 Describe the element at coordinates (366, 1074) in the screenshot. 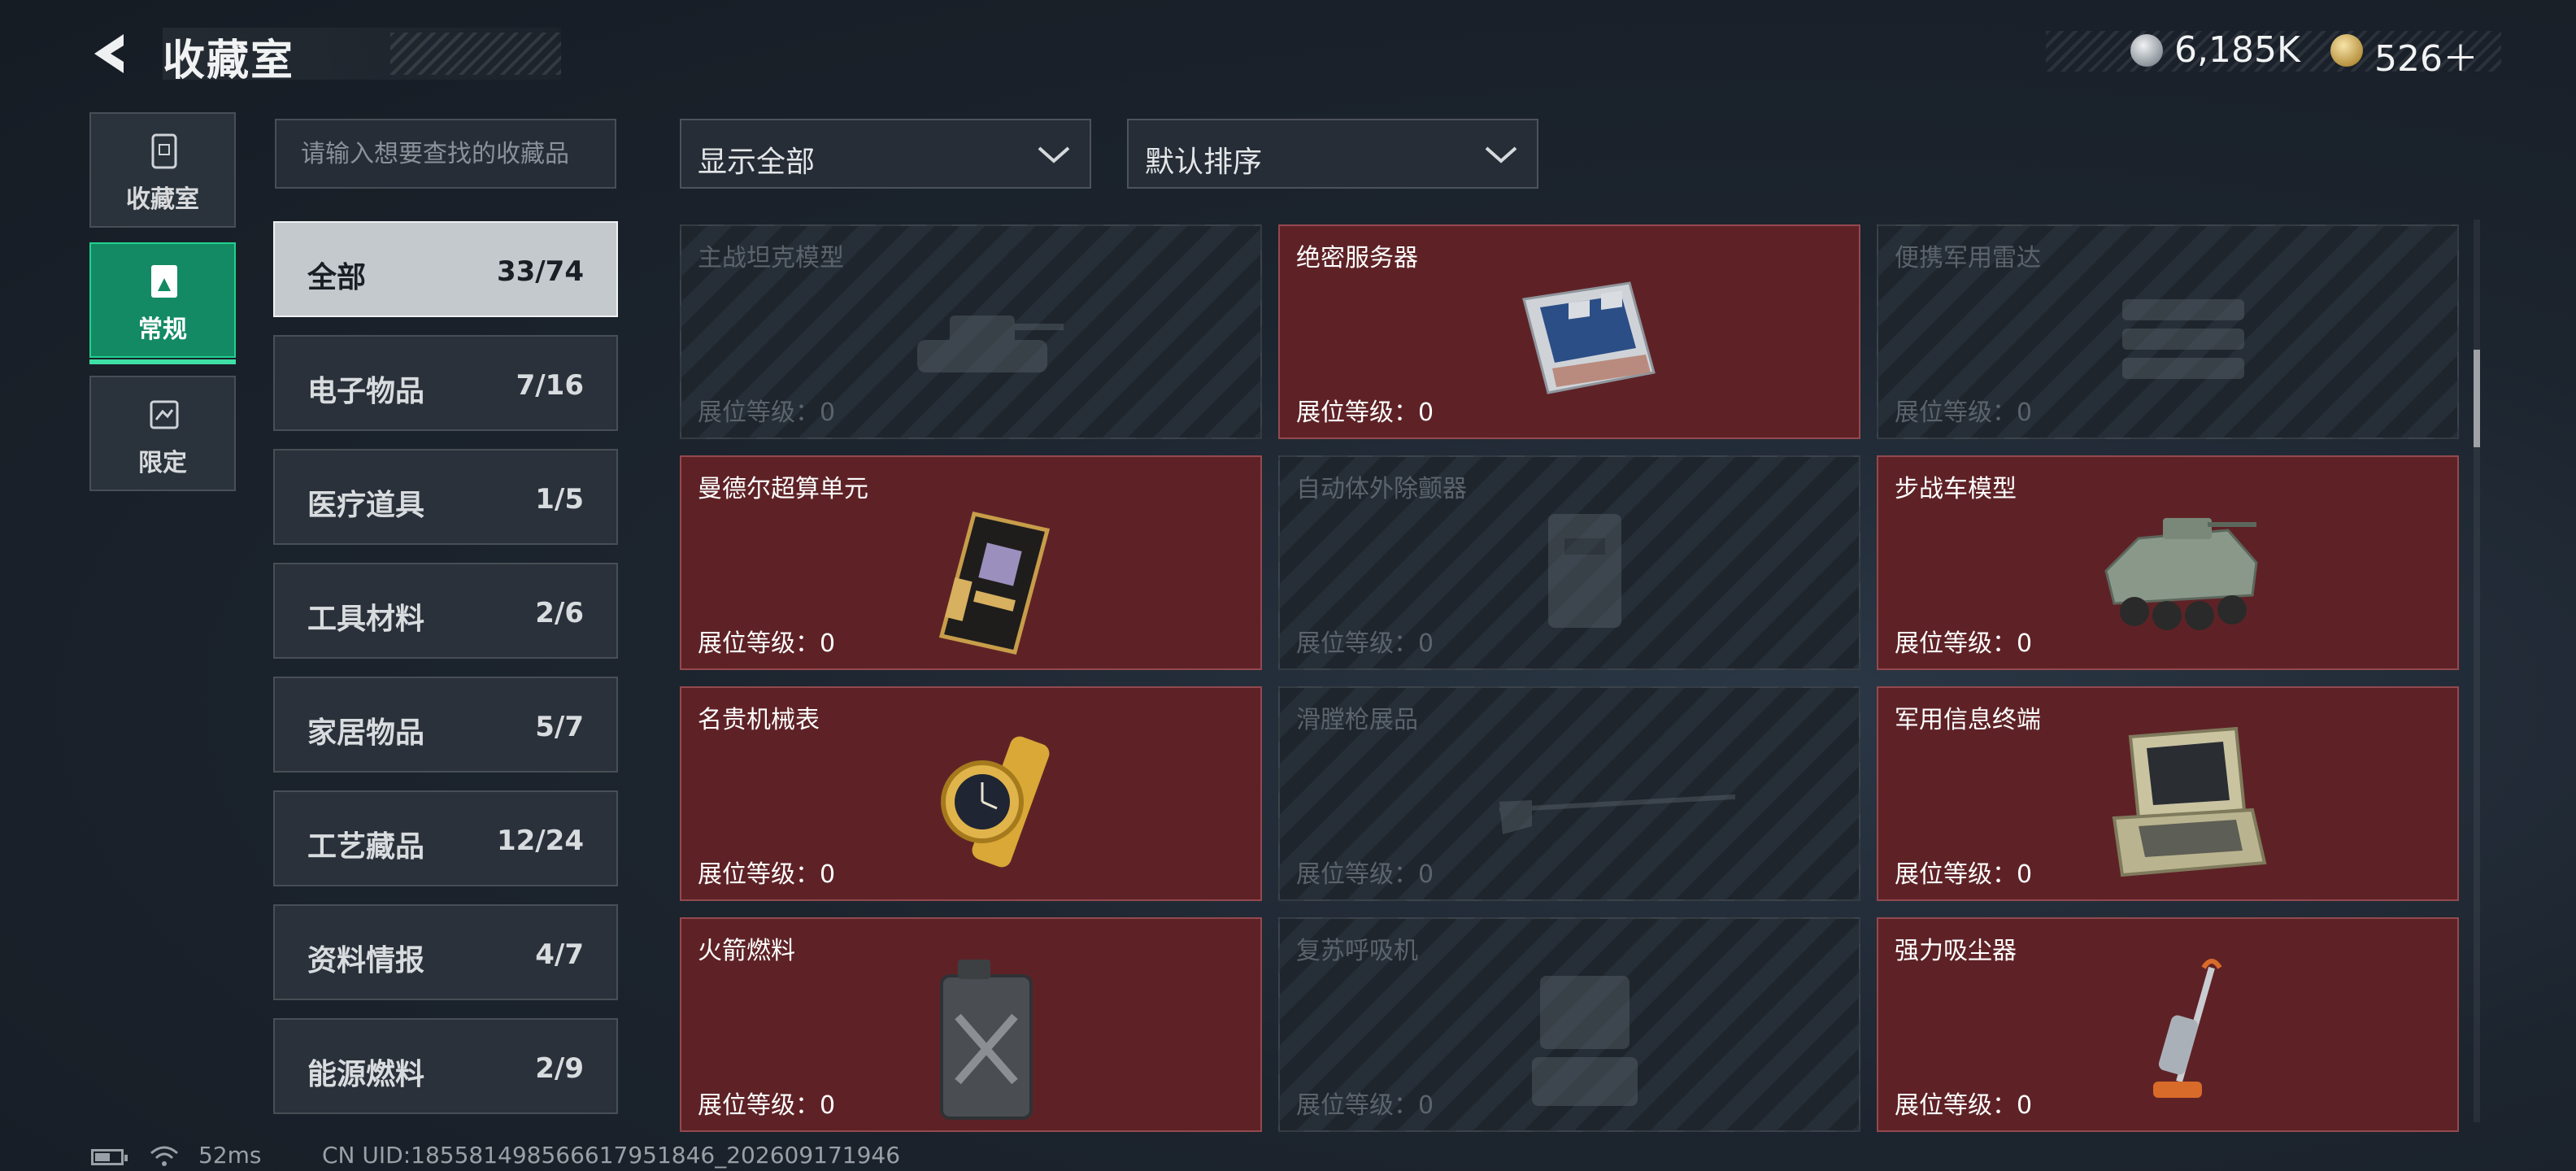

I see `category-name: 能源燃料` at that location.